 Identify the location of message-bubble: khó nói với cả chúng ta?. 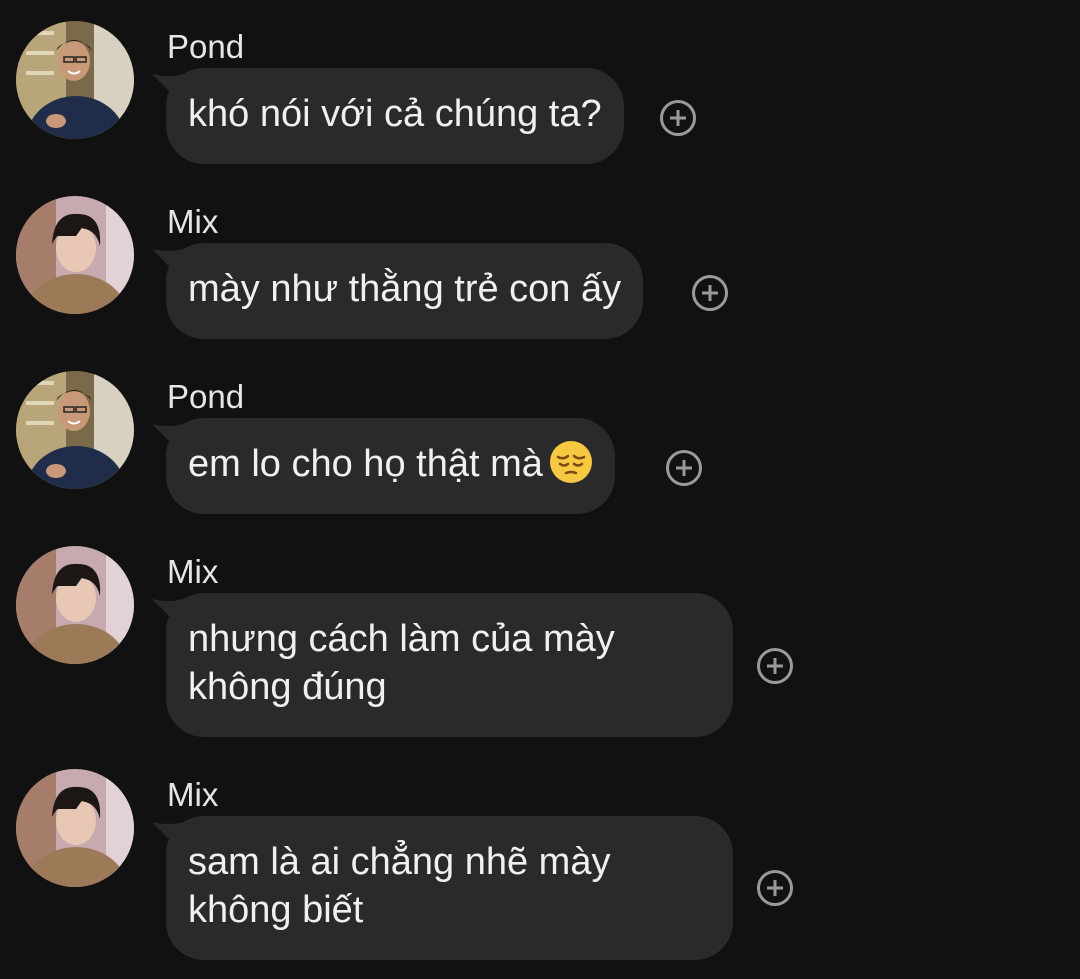
(395, 116).